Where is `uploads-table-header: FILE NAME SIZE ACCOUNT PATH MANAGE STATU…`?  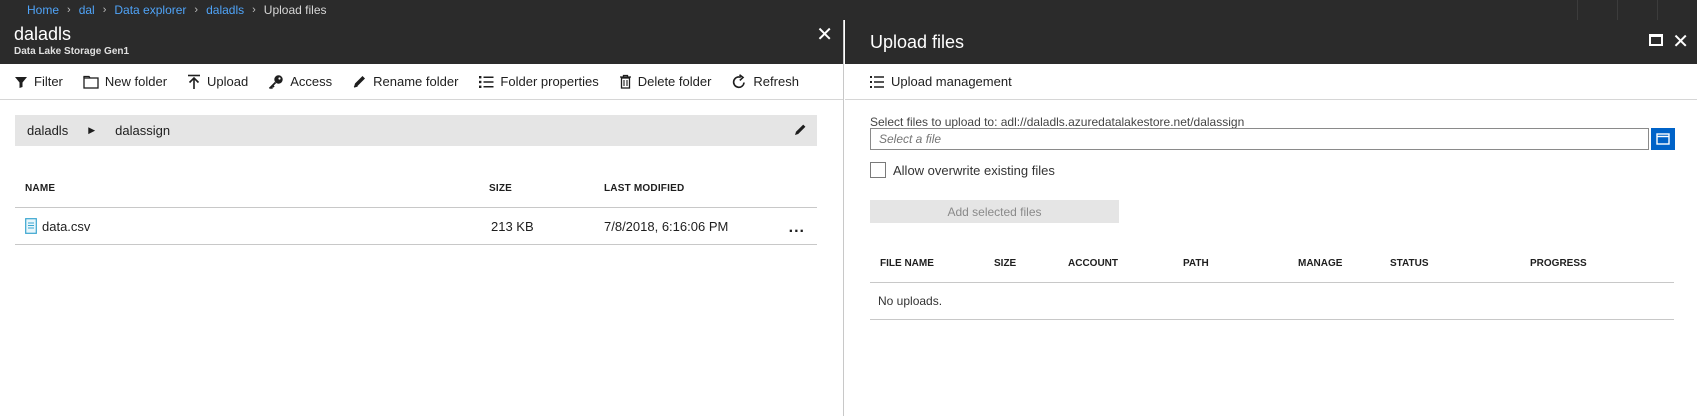 uploads-table-header: FILE NAME SIZE ACCOUNT PATH MANAGE STATU… is located at coordinates (1272, 264).